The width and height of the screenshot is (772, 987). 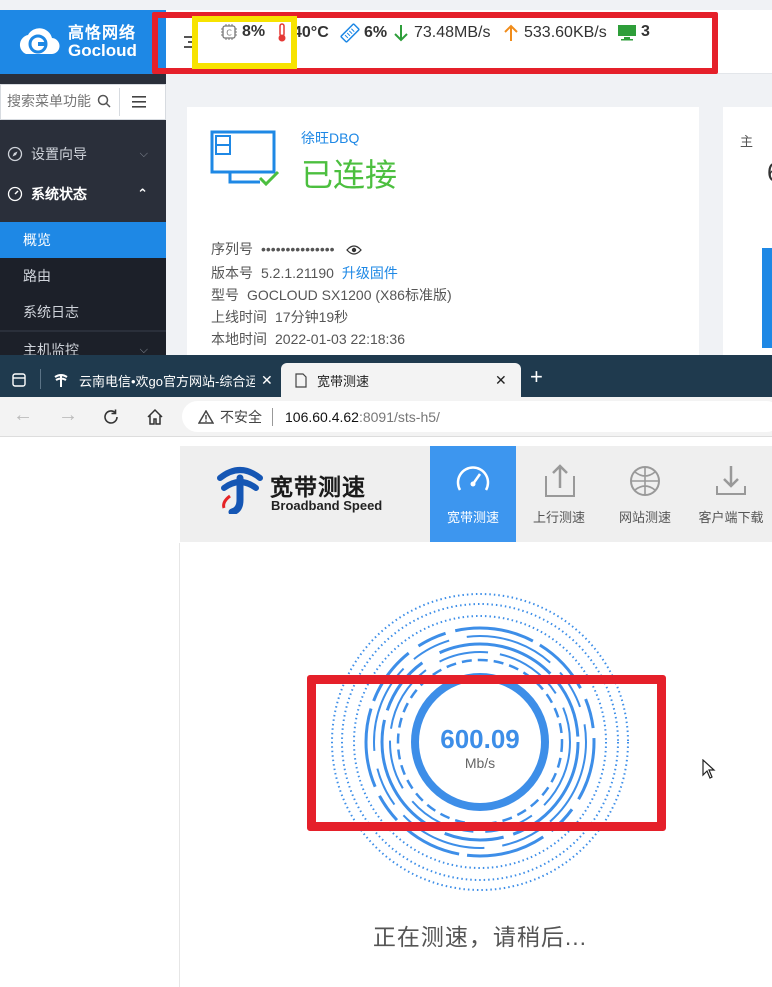 What do you see at coordinates (167, 381) in the screenshot?
I see `tab-title: 云南电信•欢go官方网站-综合运` at bounding box center [167, 381].